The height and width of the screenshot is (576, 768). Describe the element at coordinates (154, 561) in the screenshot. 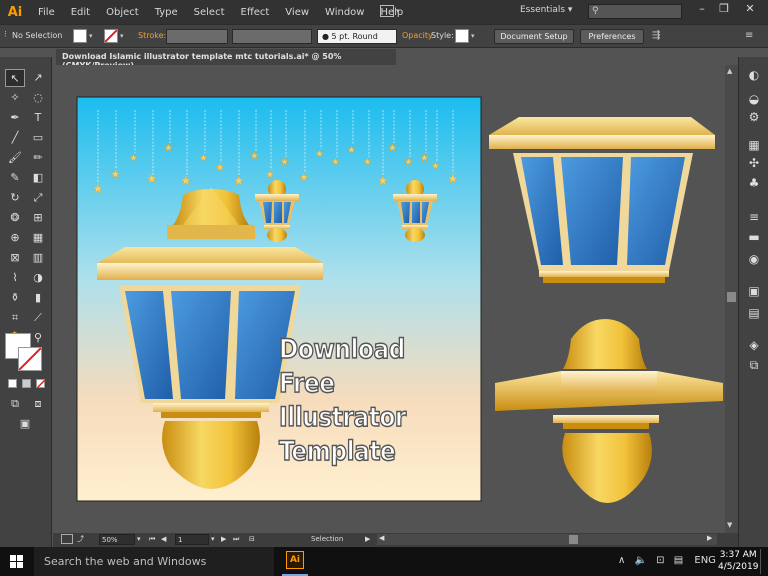

I see `taskbar-search: Search the web and Windows` at that location.